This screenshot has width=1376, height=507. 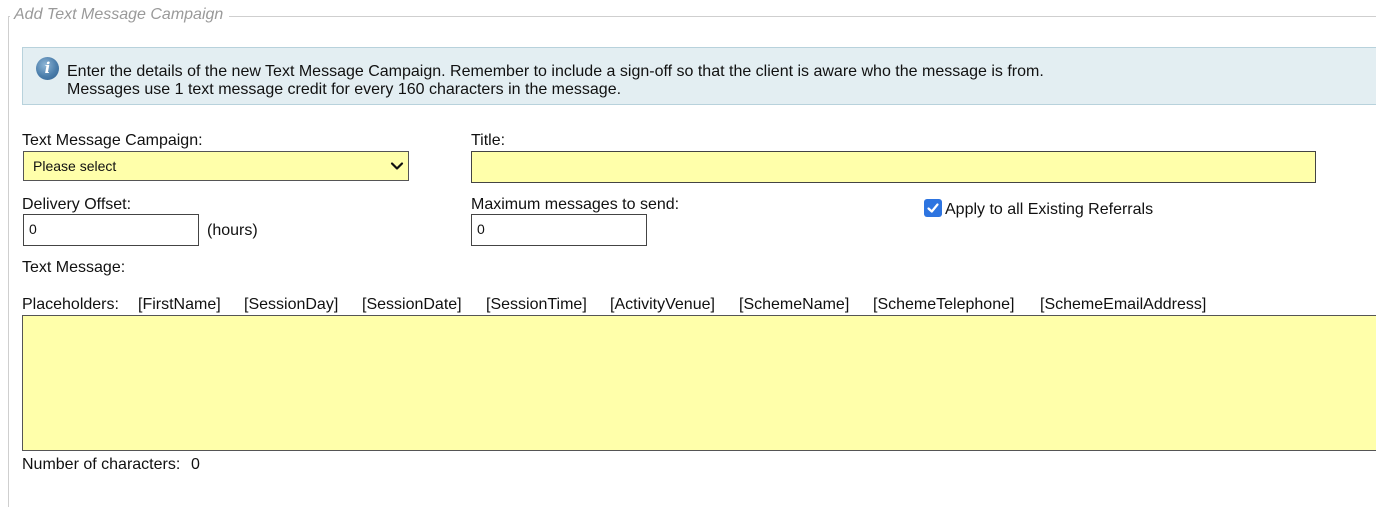 What do you see at coordinates (1049, 209) in the screenshot?
I see `apply-existing-label: Apply to all Existing Referrals` at bounding box center [1049, 209].